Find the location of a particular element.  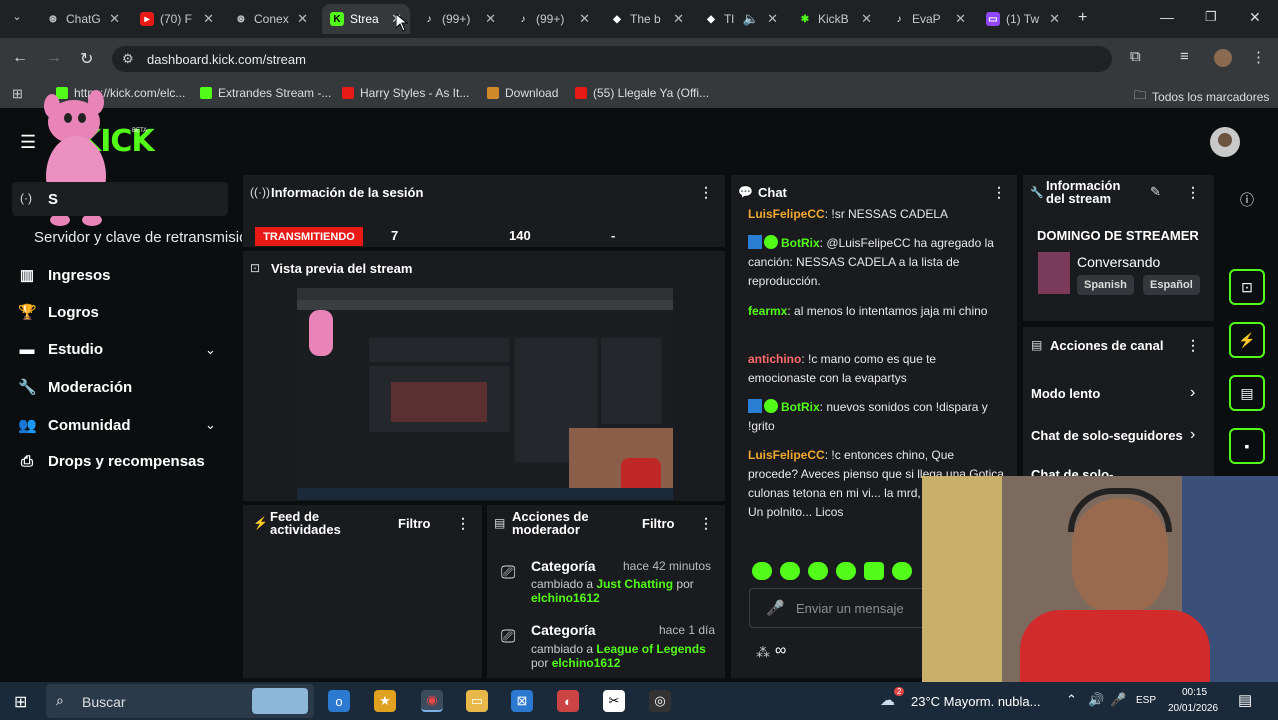

menu-icon: ⋮ is located at coordinates (1258, 57).